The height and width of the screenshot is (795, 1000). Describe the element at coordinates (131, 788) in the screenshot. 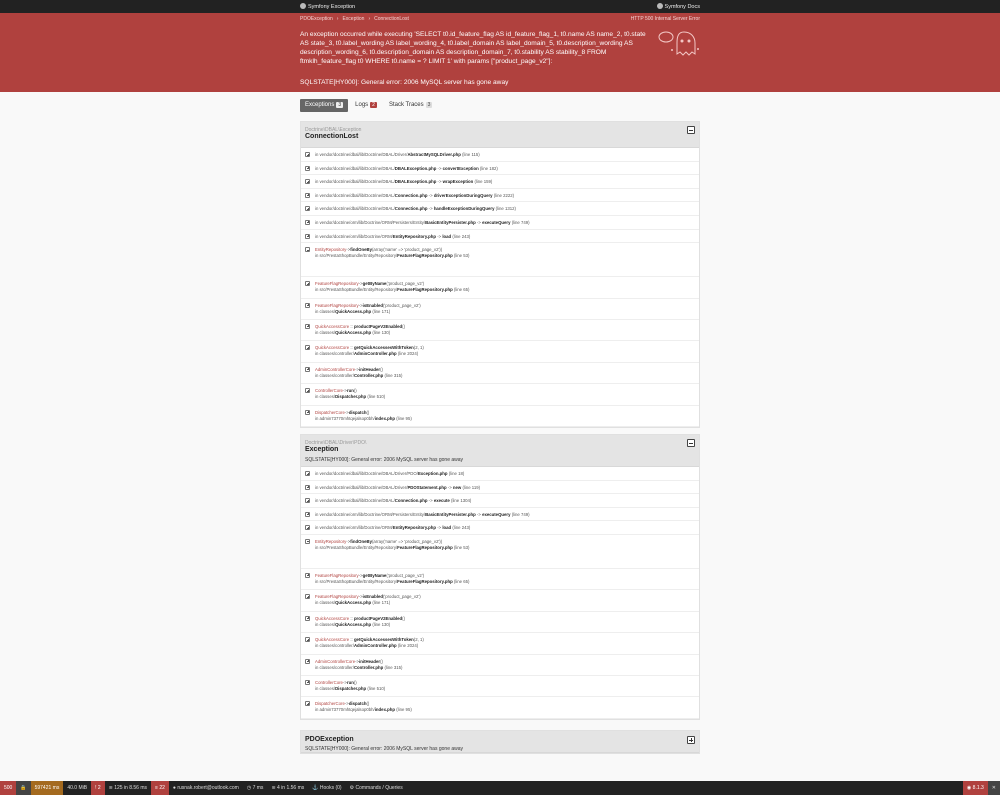

I see `cache-value: 125 in 8.56 ms` at that location.